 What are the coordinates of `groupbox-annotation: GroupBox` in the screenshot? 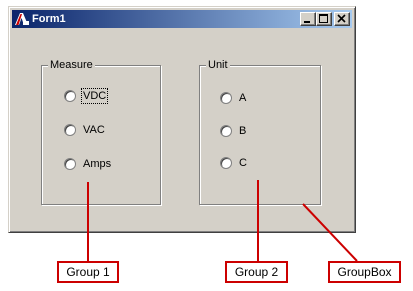 It's located at (364, 272).